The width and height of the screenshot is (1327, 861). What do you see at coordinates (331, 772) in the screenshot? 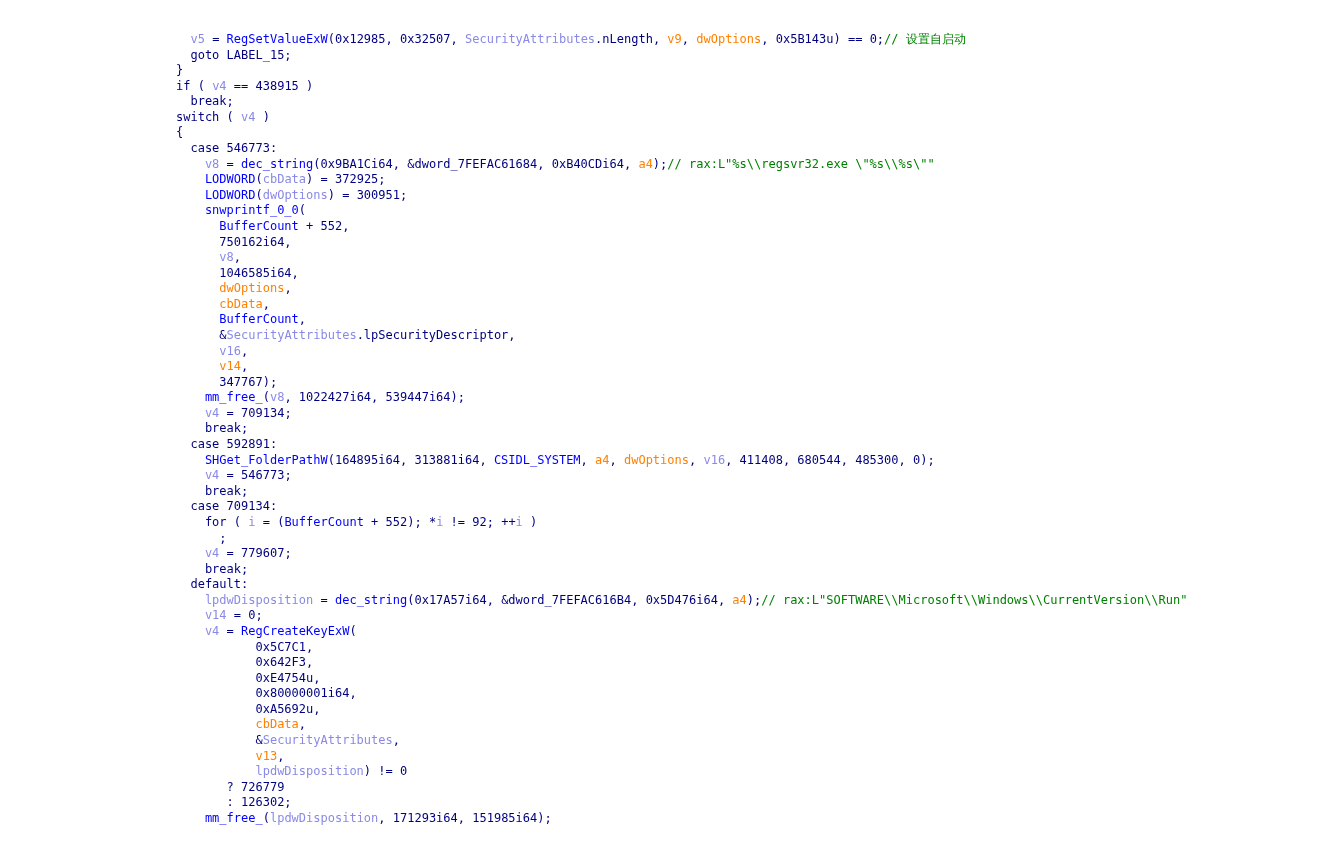
I see `code-line: lpdwDisposition) != 0` at bounding box center [331, 772].